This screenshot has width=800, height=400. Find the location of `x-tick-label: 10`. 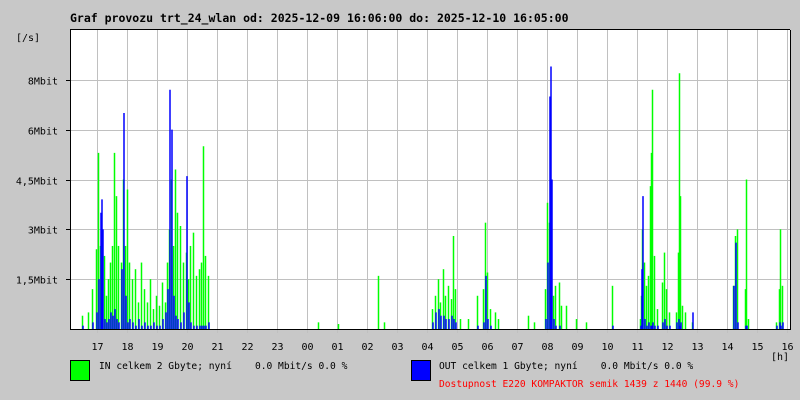

x-tick-label: 10 is located at coordinates (607, 347).